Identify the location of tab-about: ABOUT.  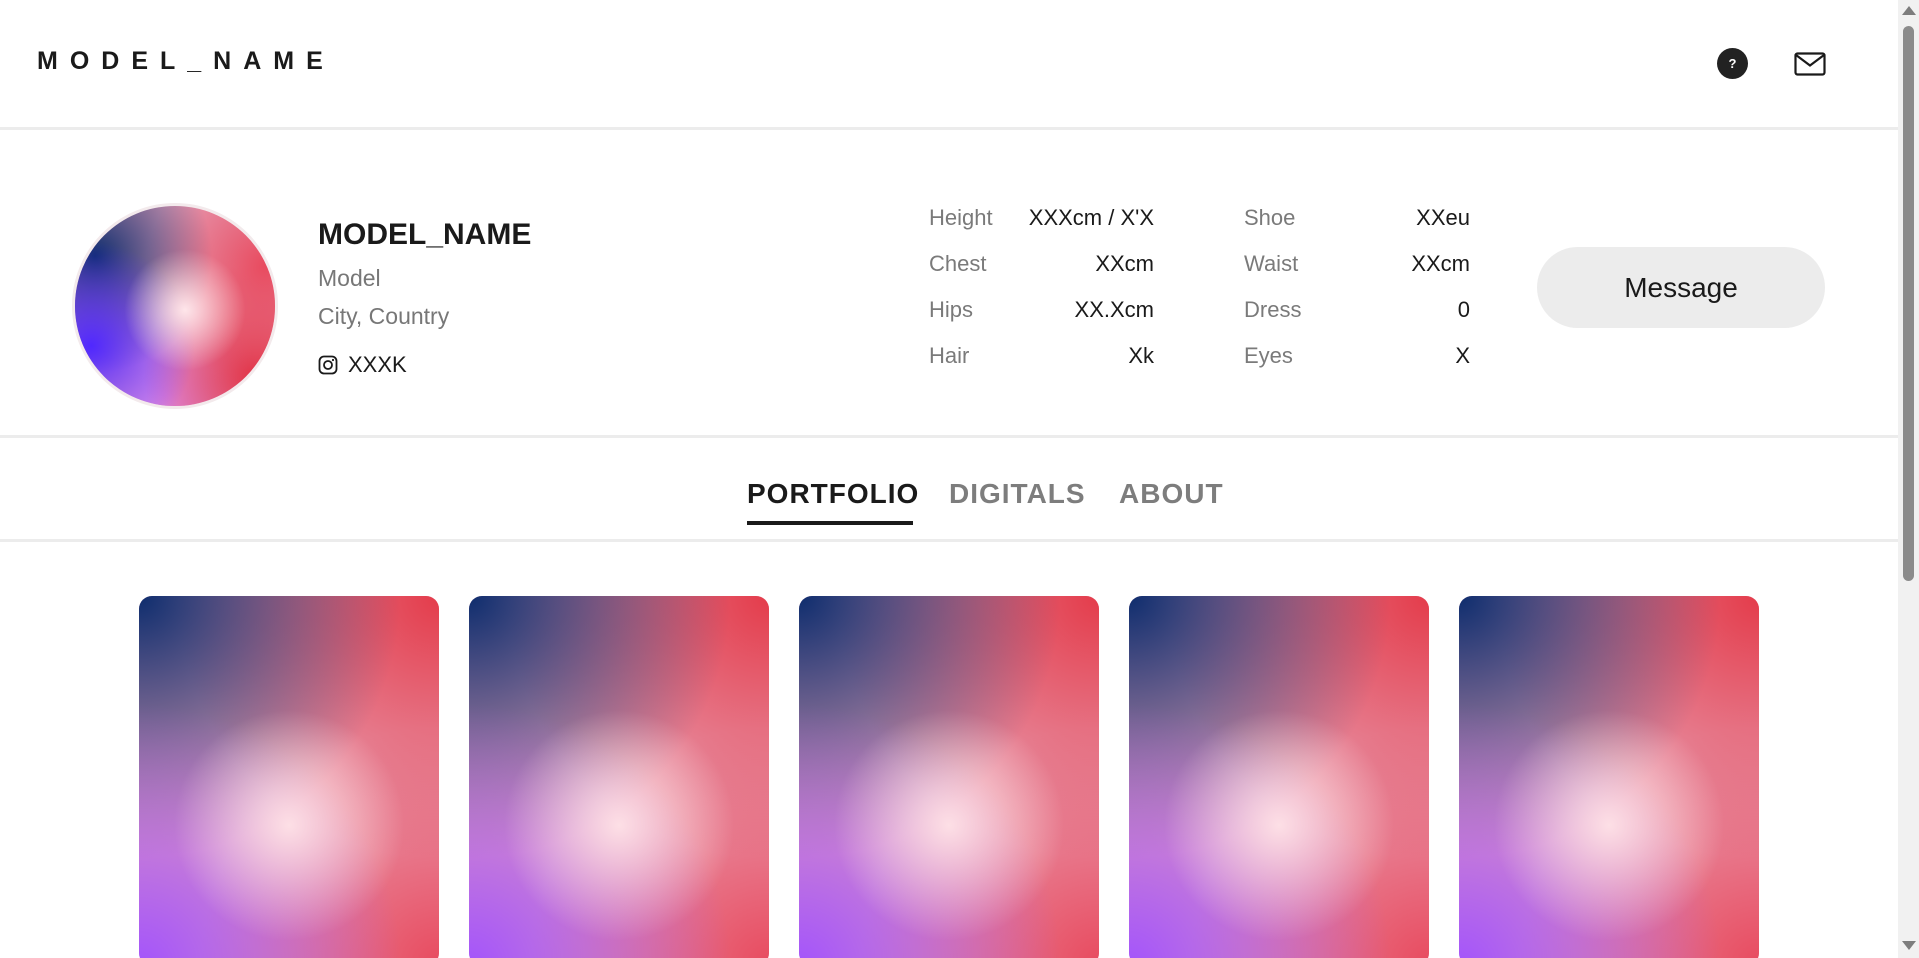
(1171, 494).